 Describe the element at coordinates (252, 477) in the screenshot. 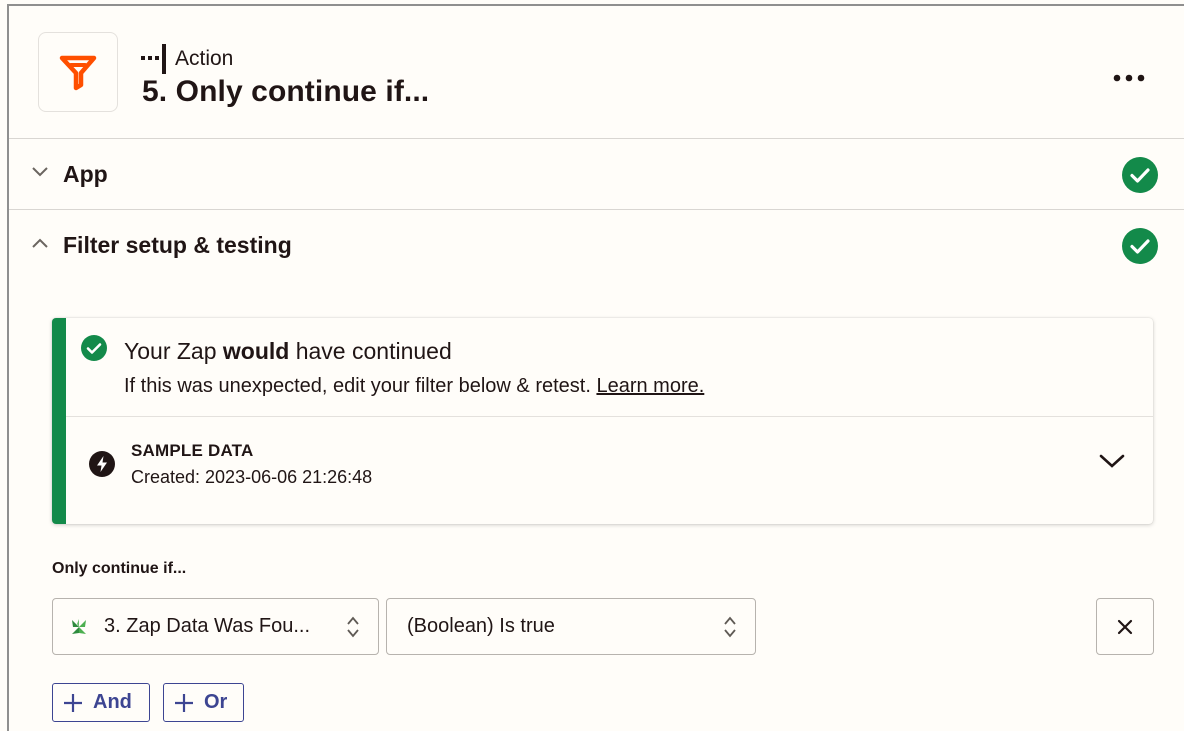

I see `sample-data-created: Created: 2023-06-06 21:26:48` at that location.